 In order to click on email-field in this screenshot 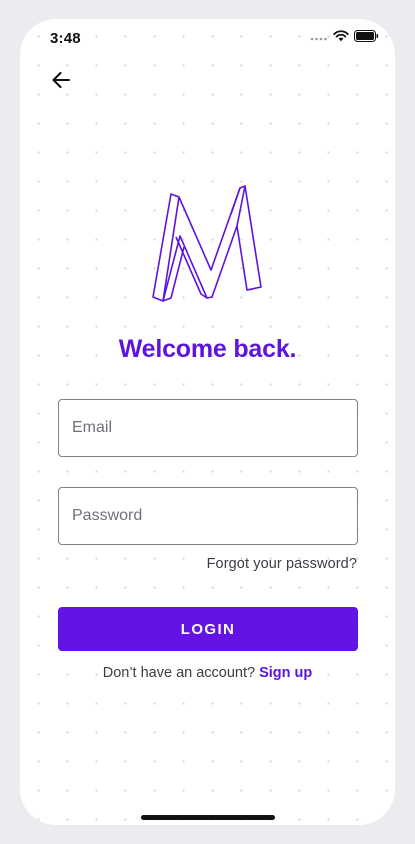, I will do `click(208, 428)`.